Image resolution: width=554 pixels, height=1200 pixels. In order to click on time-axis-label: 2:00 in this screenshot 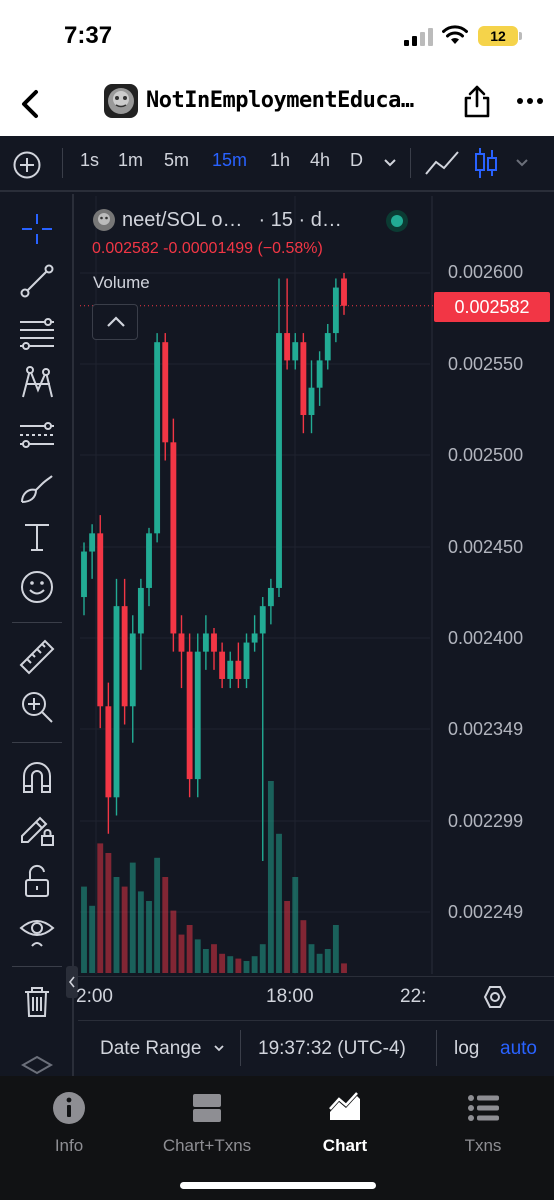, I will do `click(94, 996)`.